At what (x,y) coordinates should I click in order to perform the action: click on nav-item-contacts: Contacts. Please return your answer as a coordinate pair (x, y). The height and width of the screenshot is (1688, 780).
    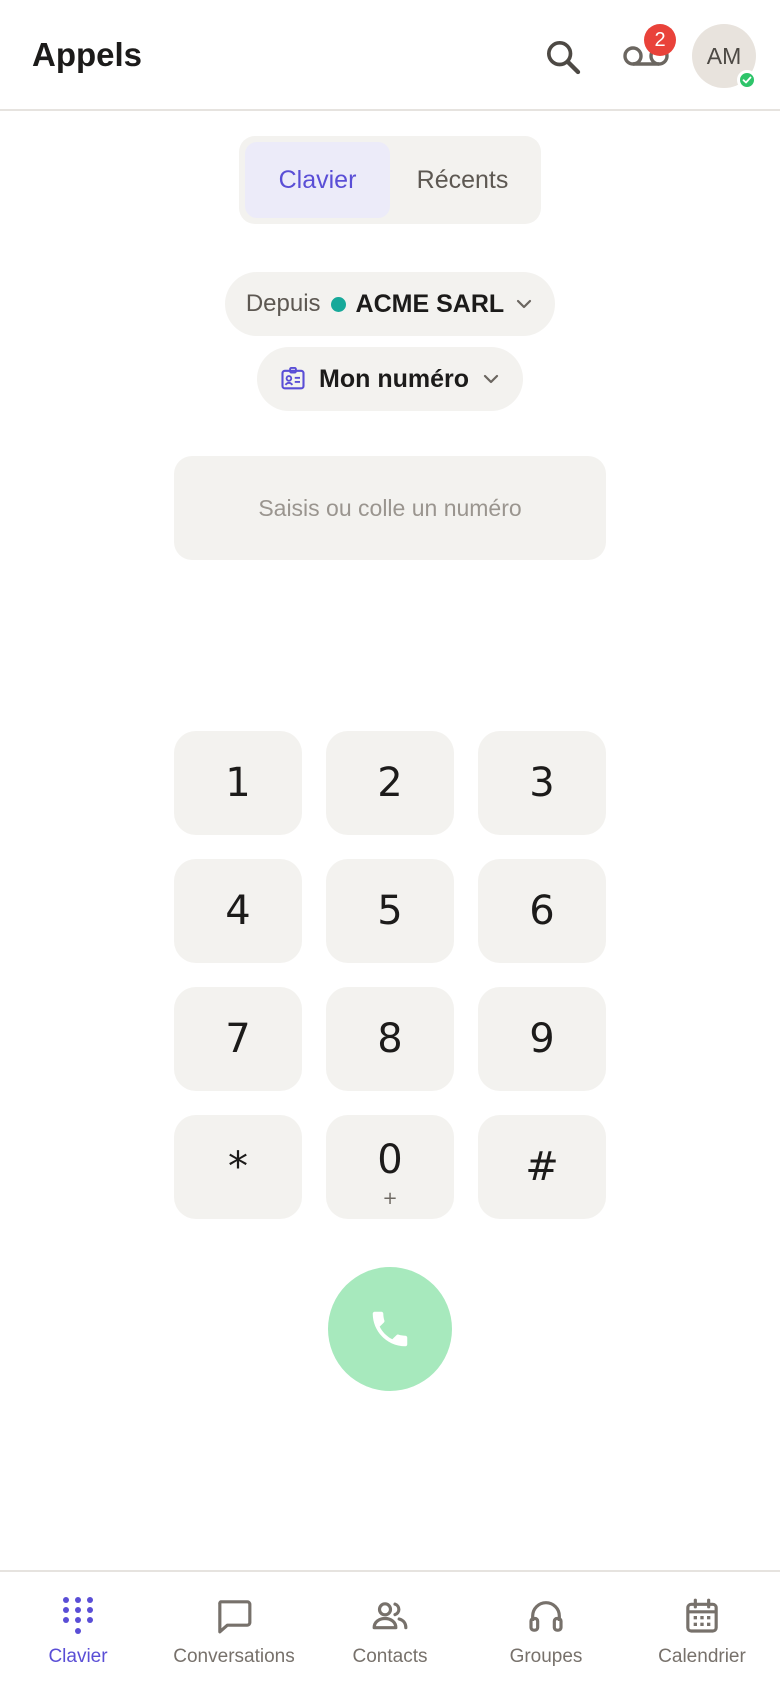
    Looking at the image, I should click on (390, 1630).